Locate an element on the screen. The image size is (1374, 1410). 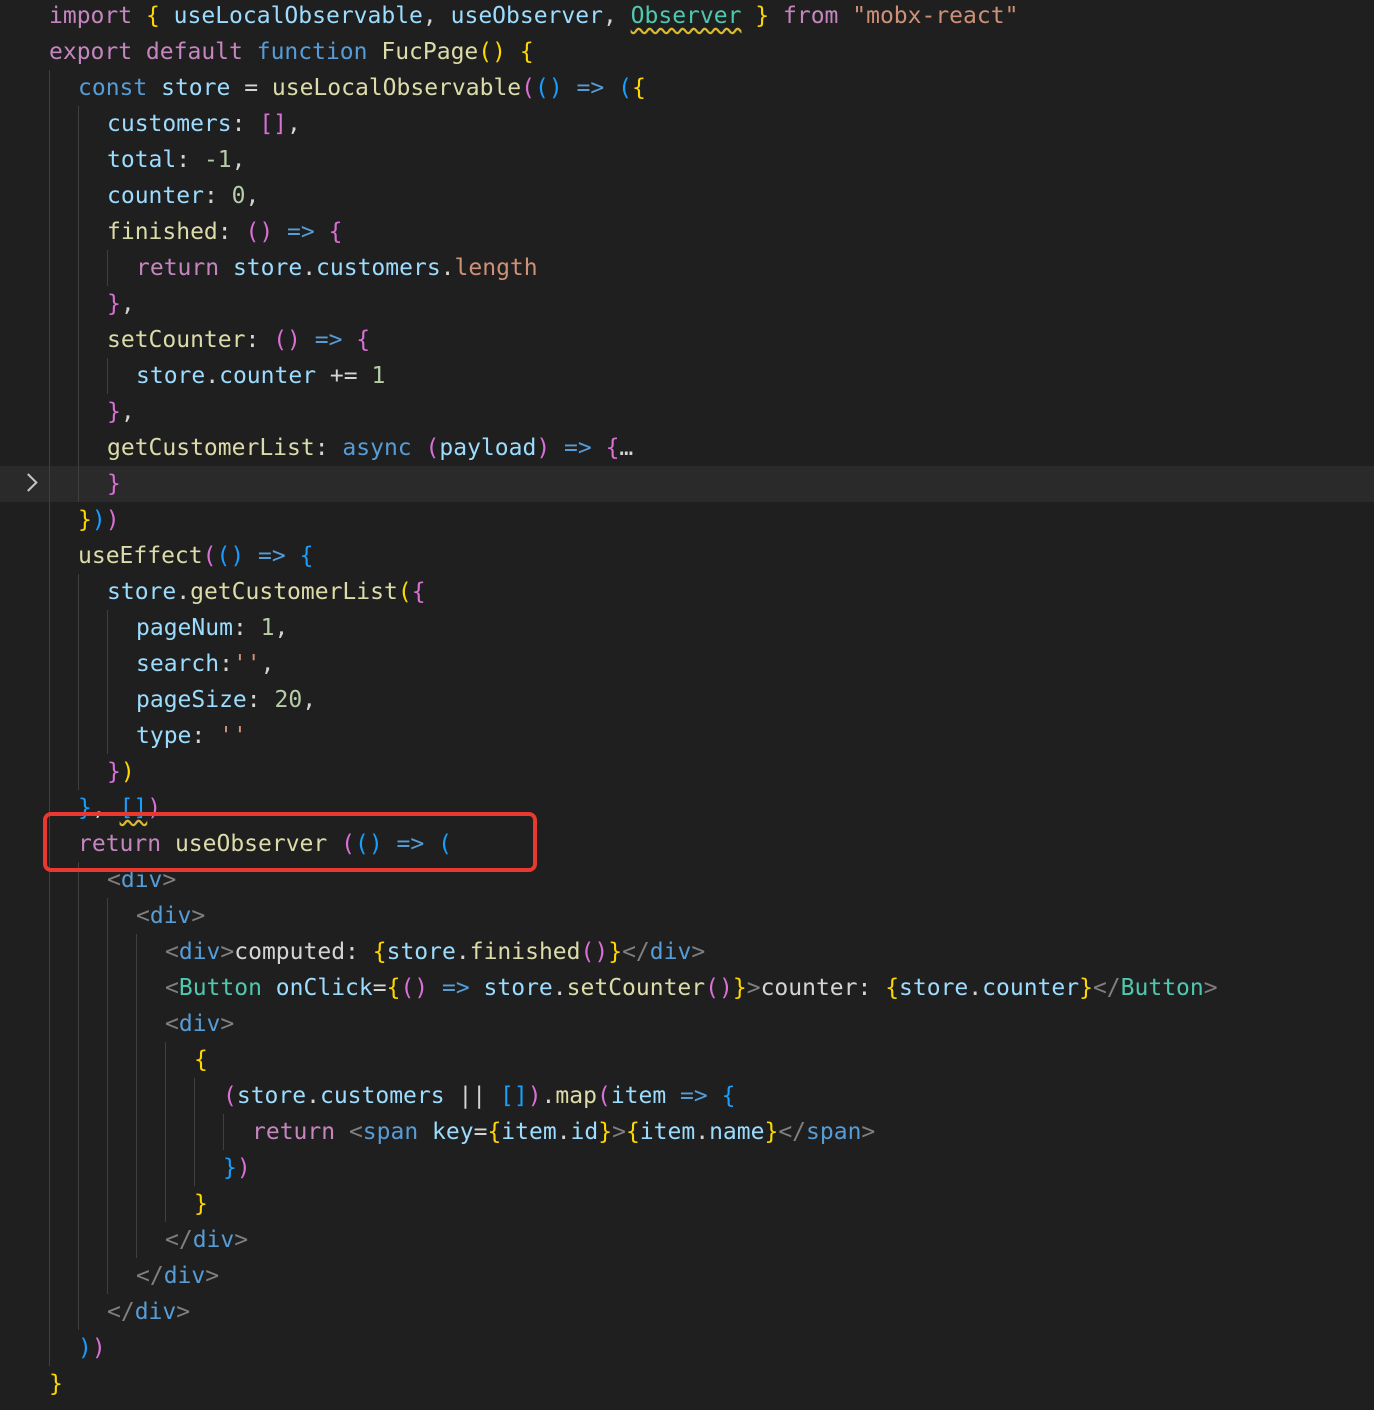
code-text: }, is located at coordinates (121, 412).